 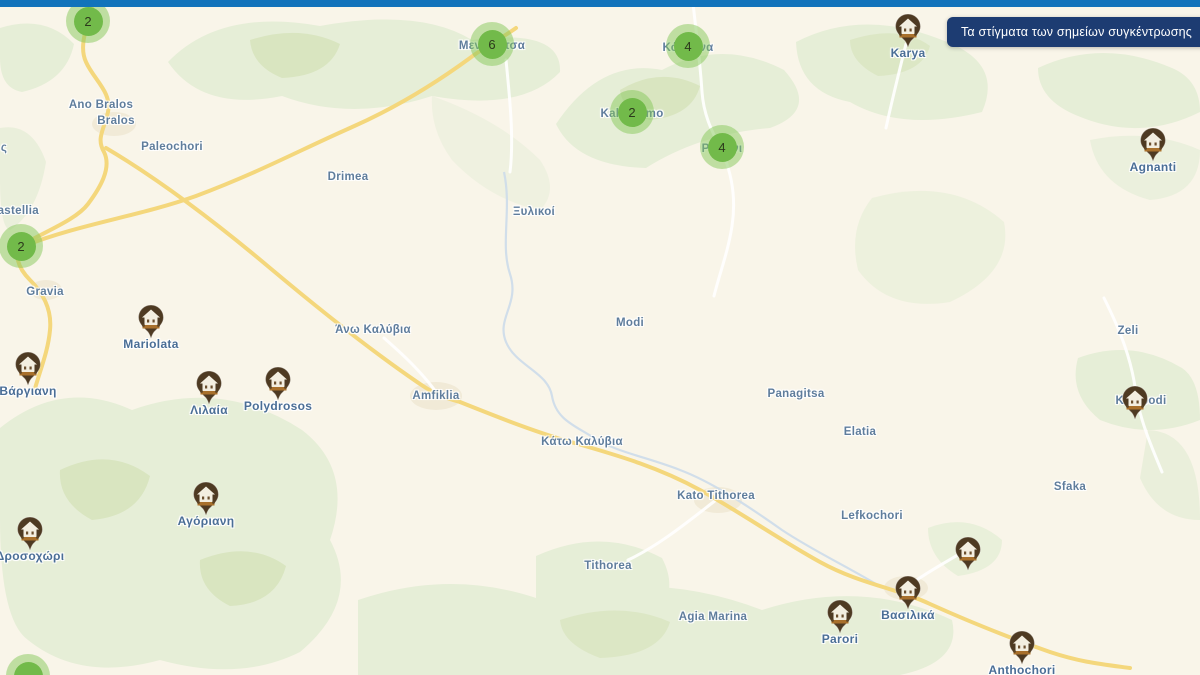 What do you see at coordinates (151, 344) in the screenshot?
I see `pin-label-text: Mariolata` at bounding box center [151, 344].